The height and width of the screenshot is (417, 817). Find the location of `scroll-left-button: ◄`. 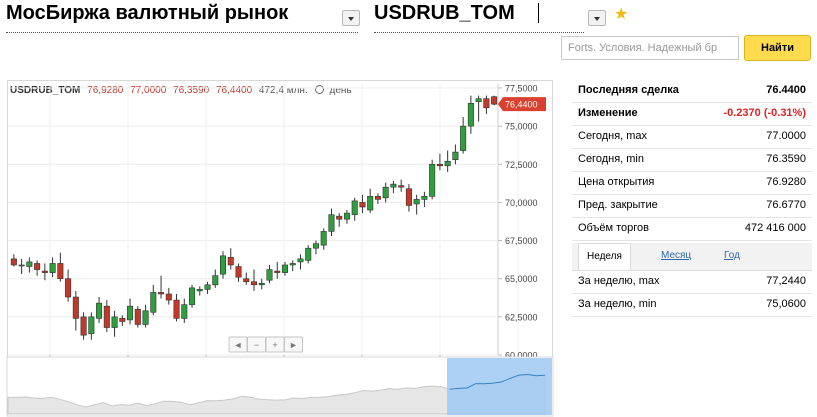

scroll-left-button: ◄ is located at coordinates (238, 344).